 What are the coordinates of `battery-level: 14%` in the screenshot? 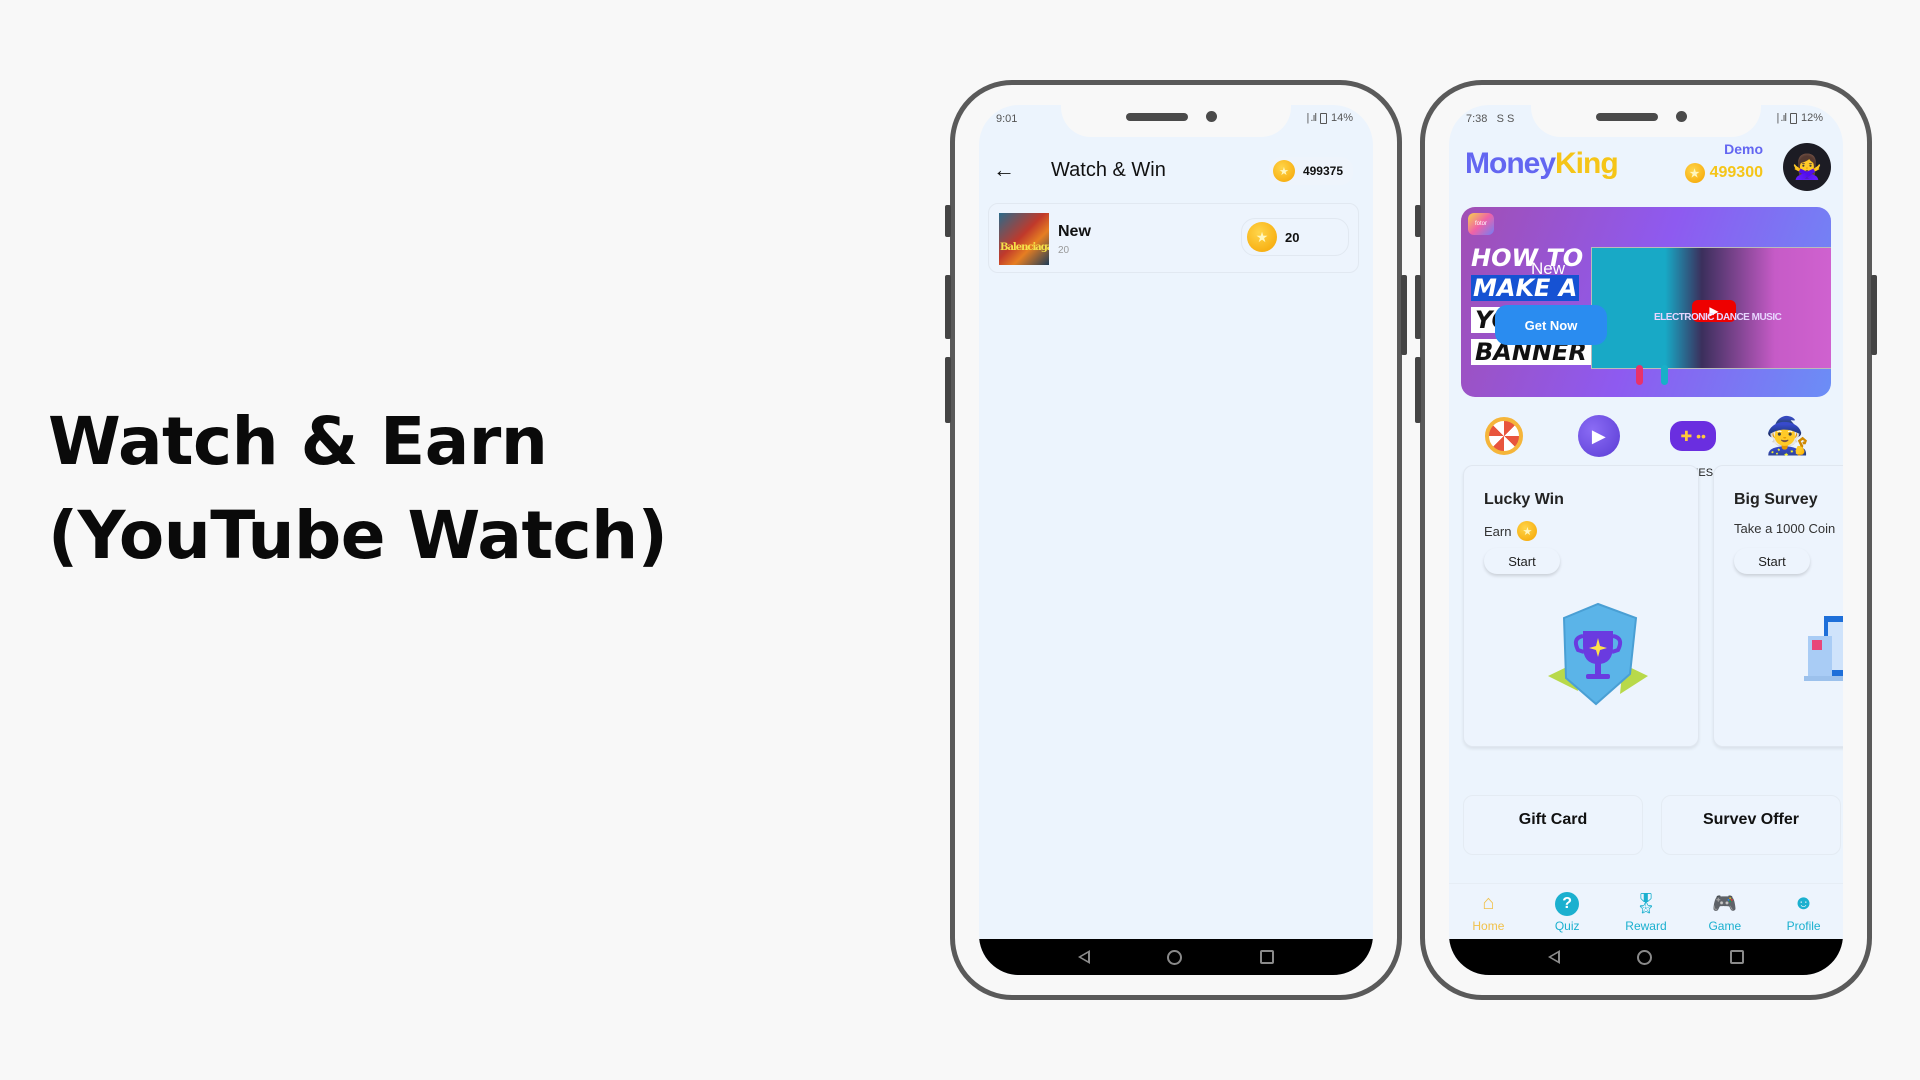 It's located at (1341, 118).